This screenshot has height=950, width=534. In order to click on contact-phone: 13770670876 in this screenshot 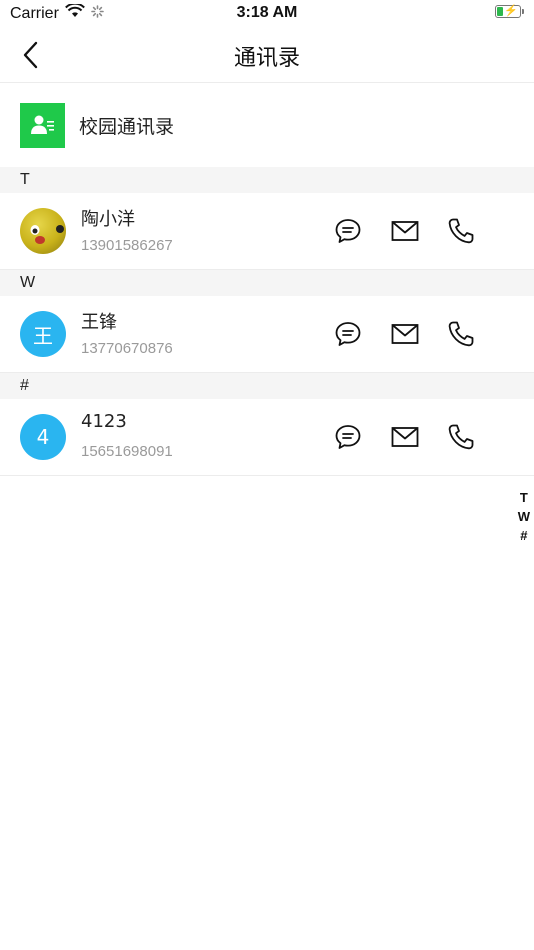, I will do `click(127, 348)`.